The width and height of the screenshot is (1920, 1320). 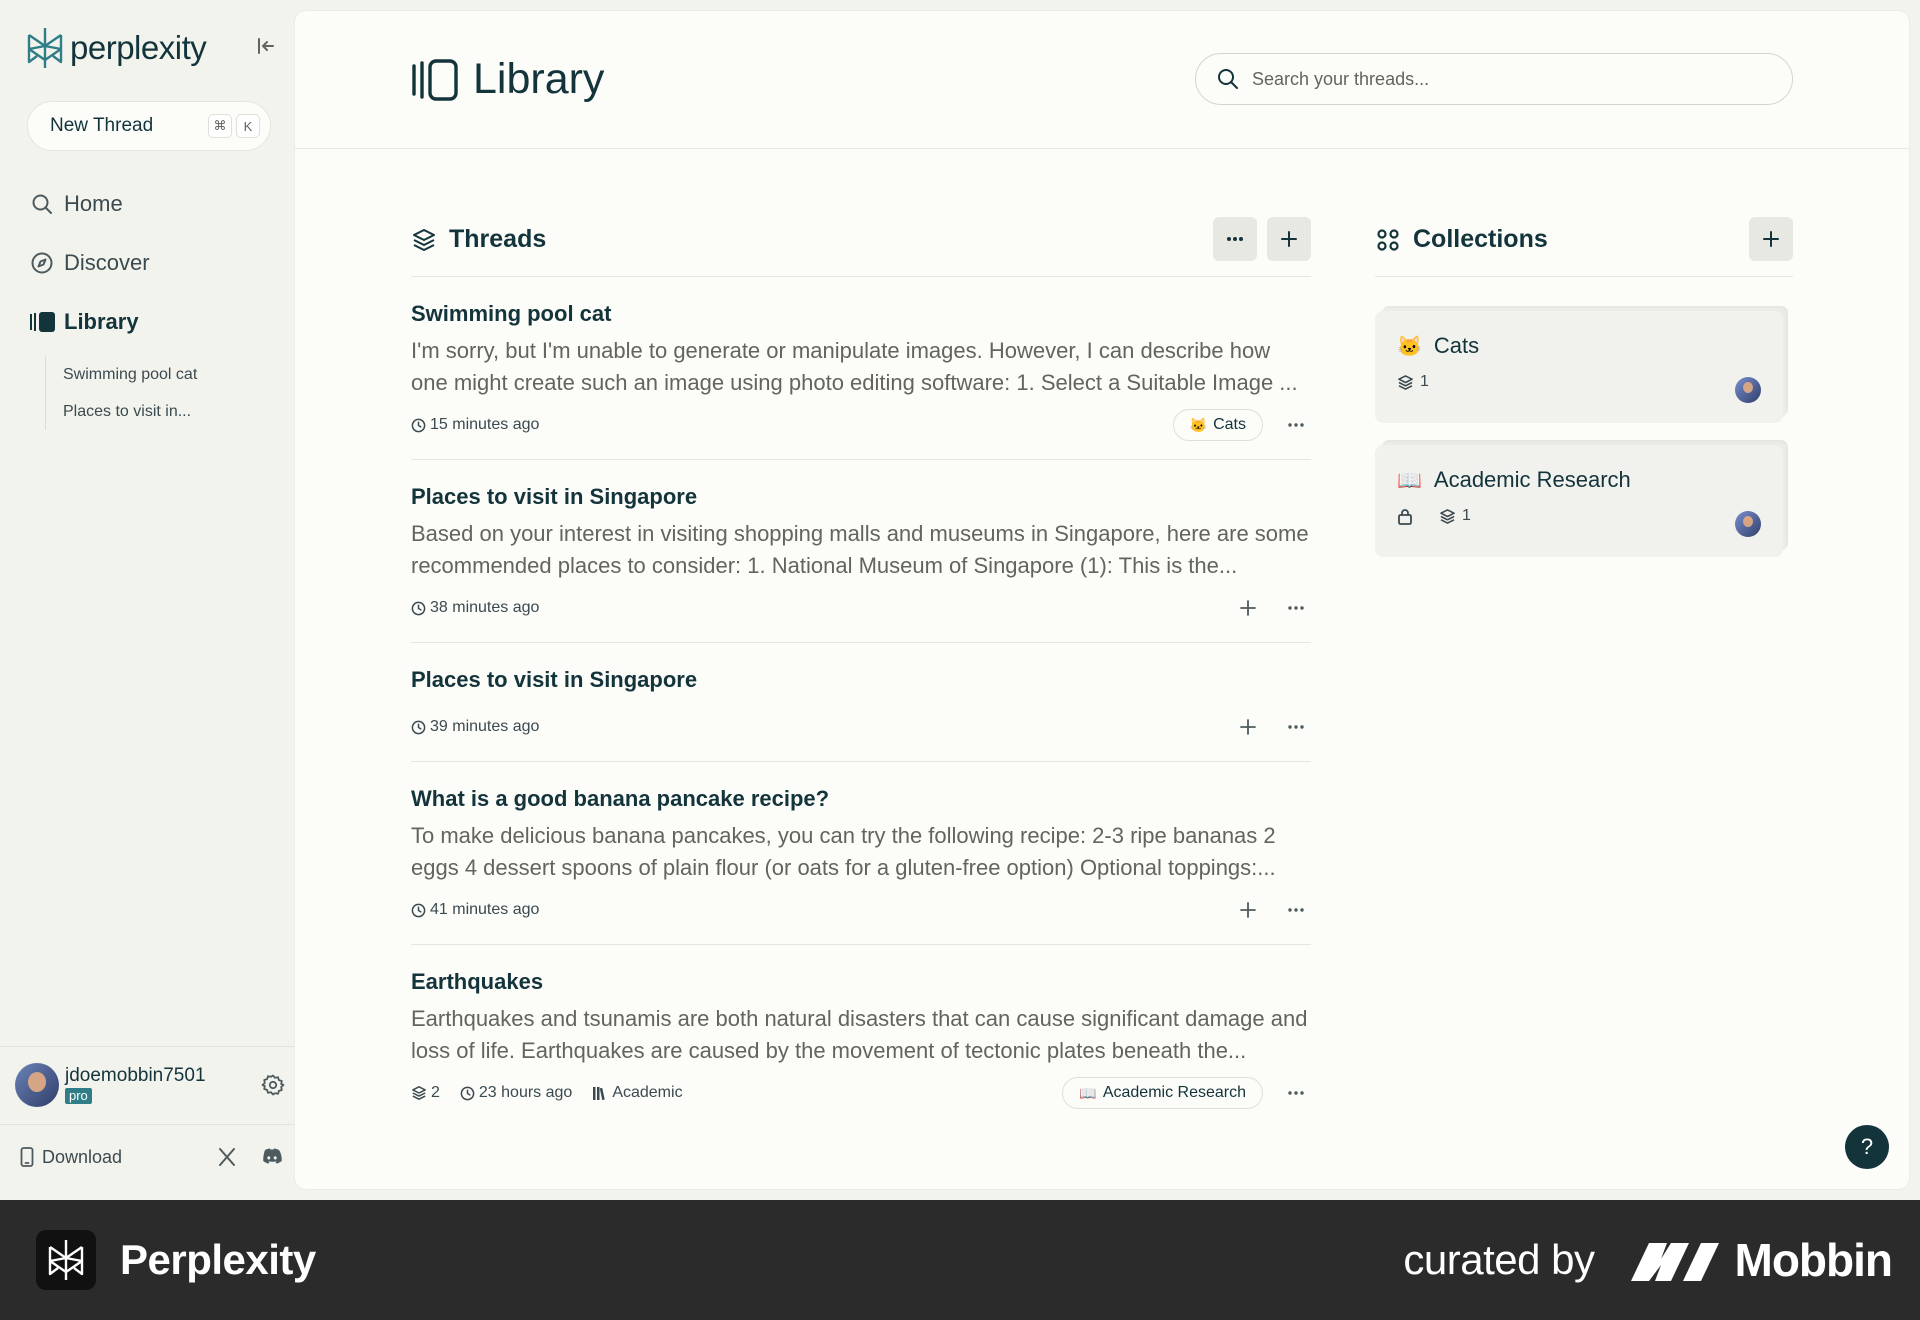 What do you see at coordinates (220, 126) in the screenshot?
I see `cmd-key-hint: ⌘` at bounding box center [220, 126].